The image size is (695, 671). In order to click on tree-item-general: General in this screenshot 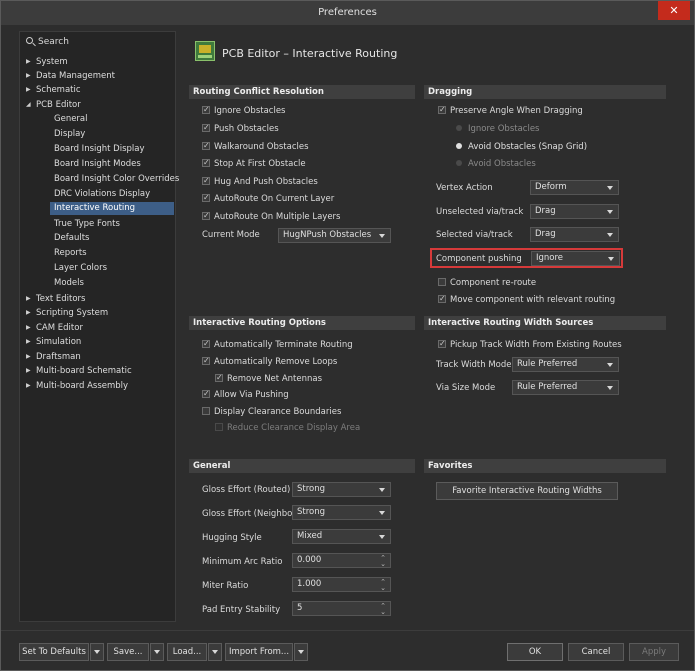, I will do `click(71, 119)`.